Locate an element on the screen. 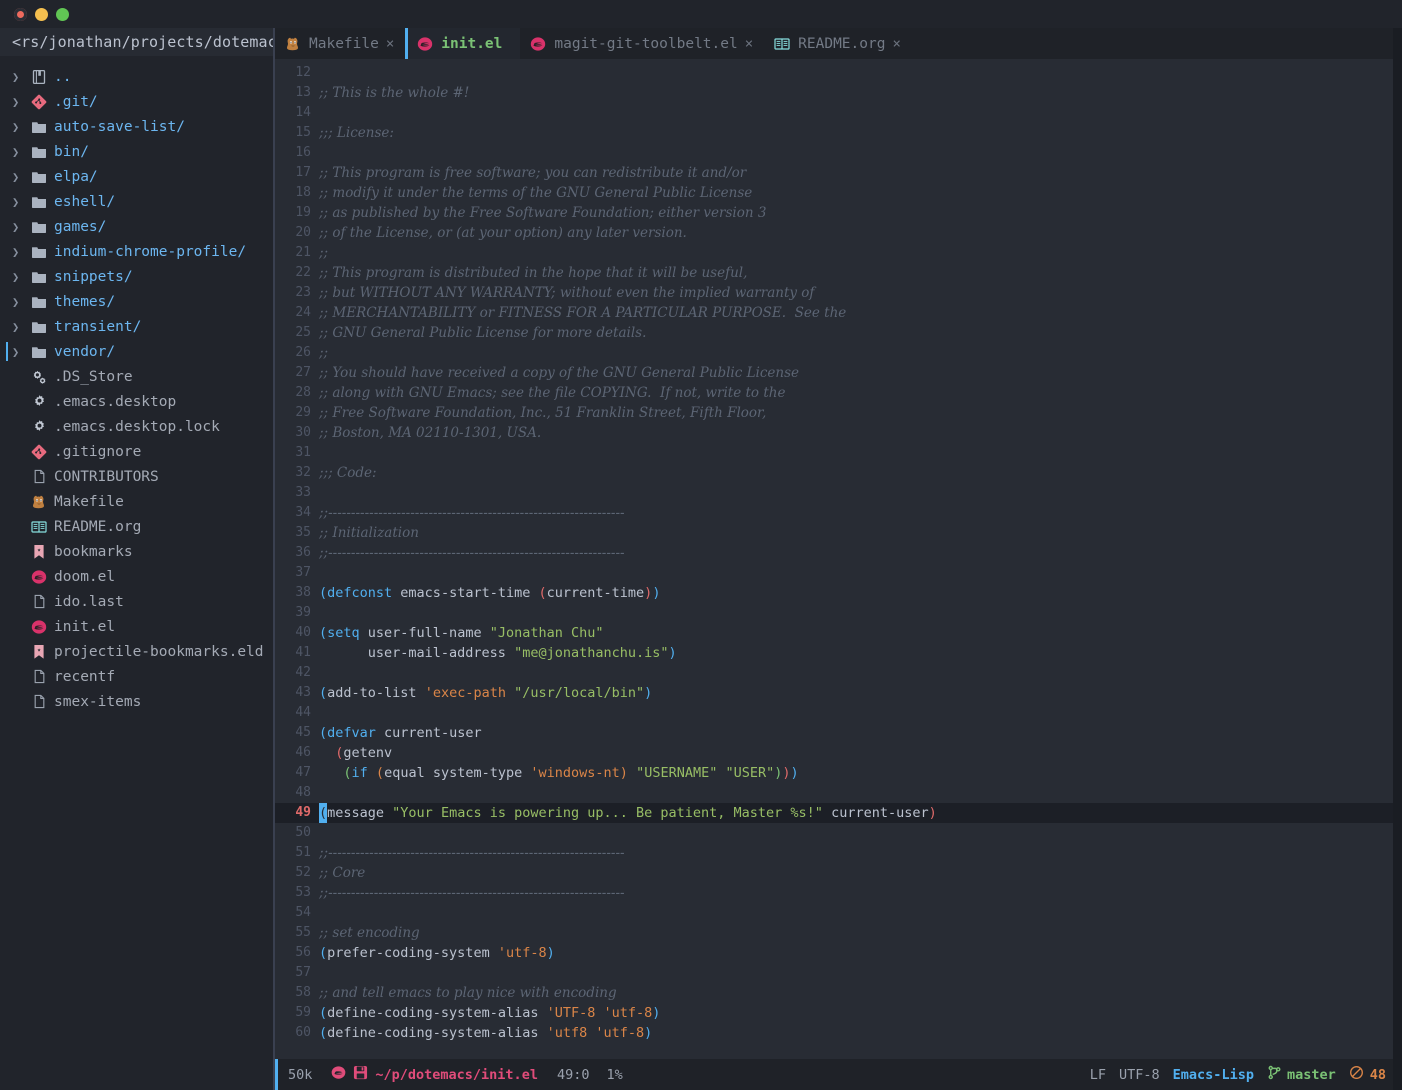  tree-item-contributors: ❯CONTRIBUTORS is located at coordinates (136, 476).